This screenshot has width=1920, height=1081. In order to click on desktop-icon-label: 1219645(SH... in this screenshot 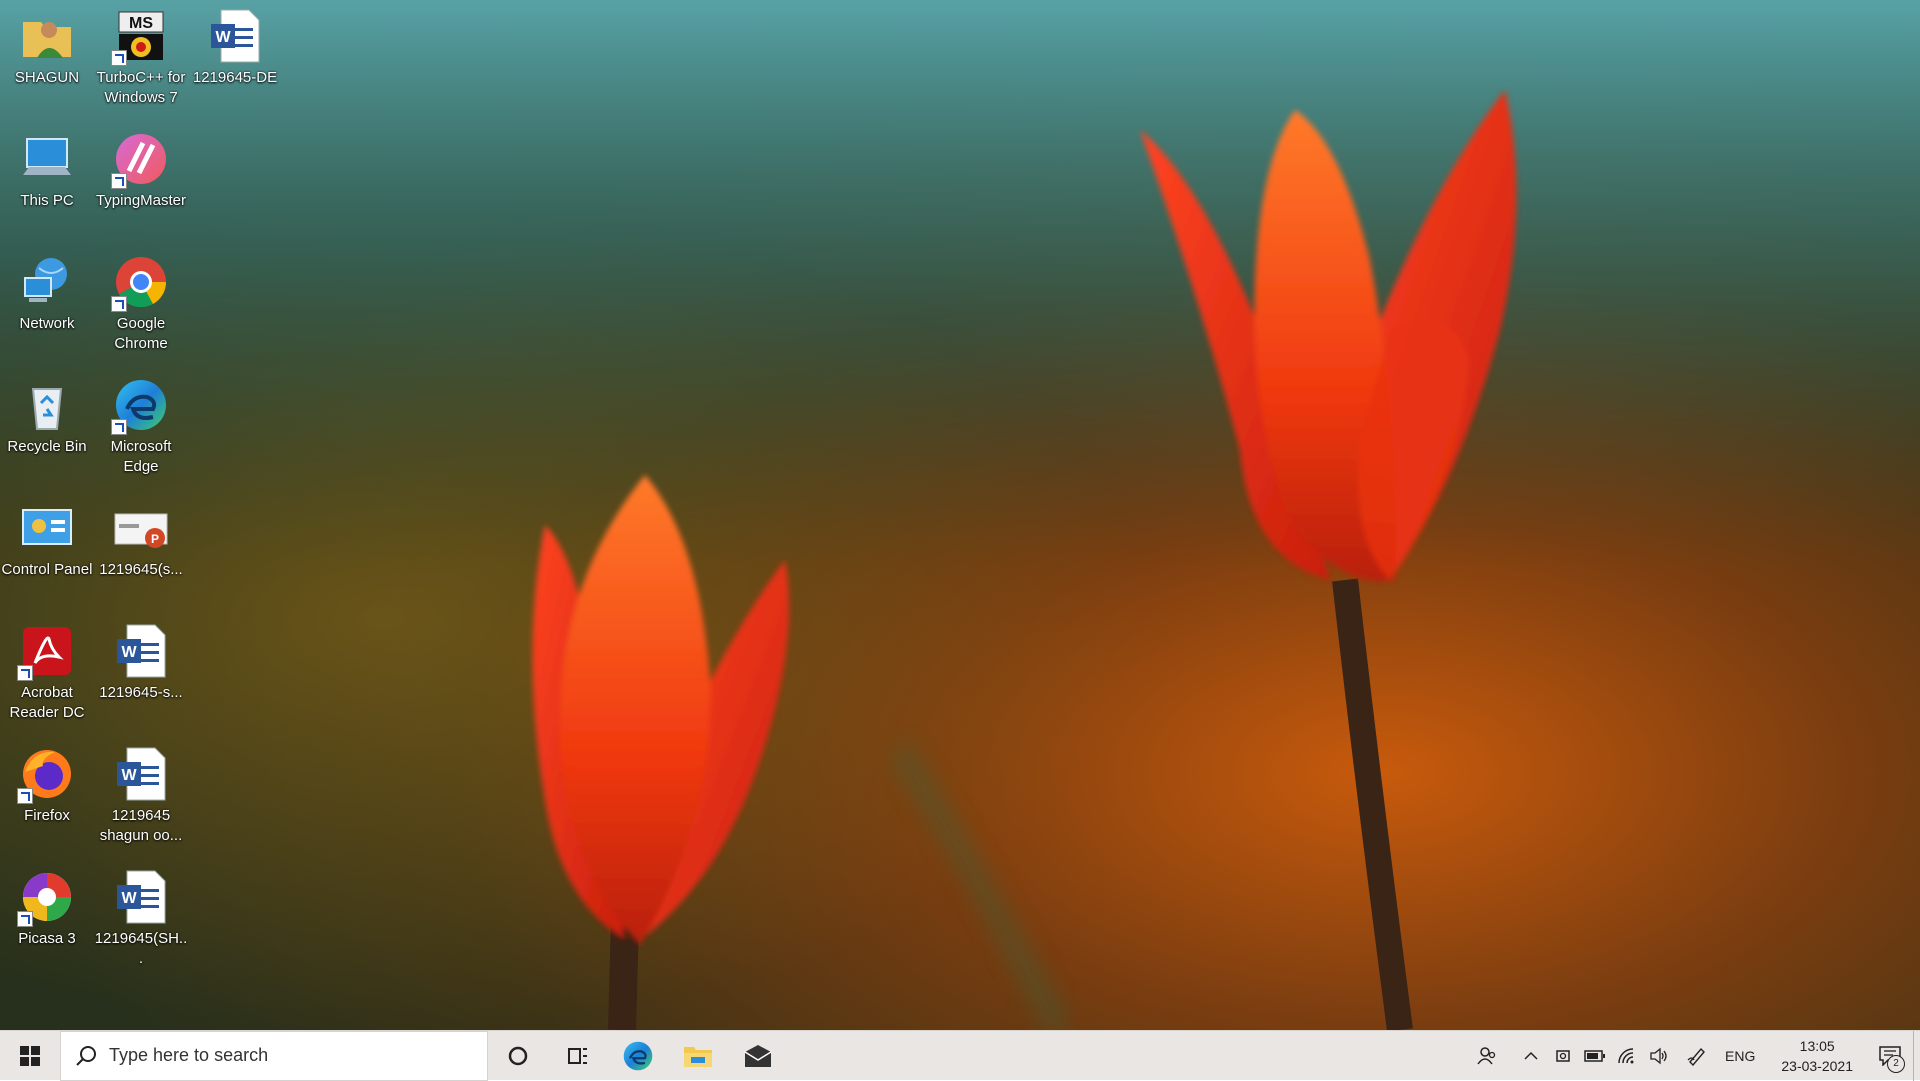, I will do `click(141, 948)`.